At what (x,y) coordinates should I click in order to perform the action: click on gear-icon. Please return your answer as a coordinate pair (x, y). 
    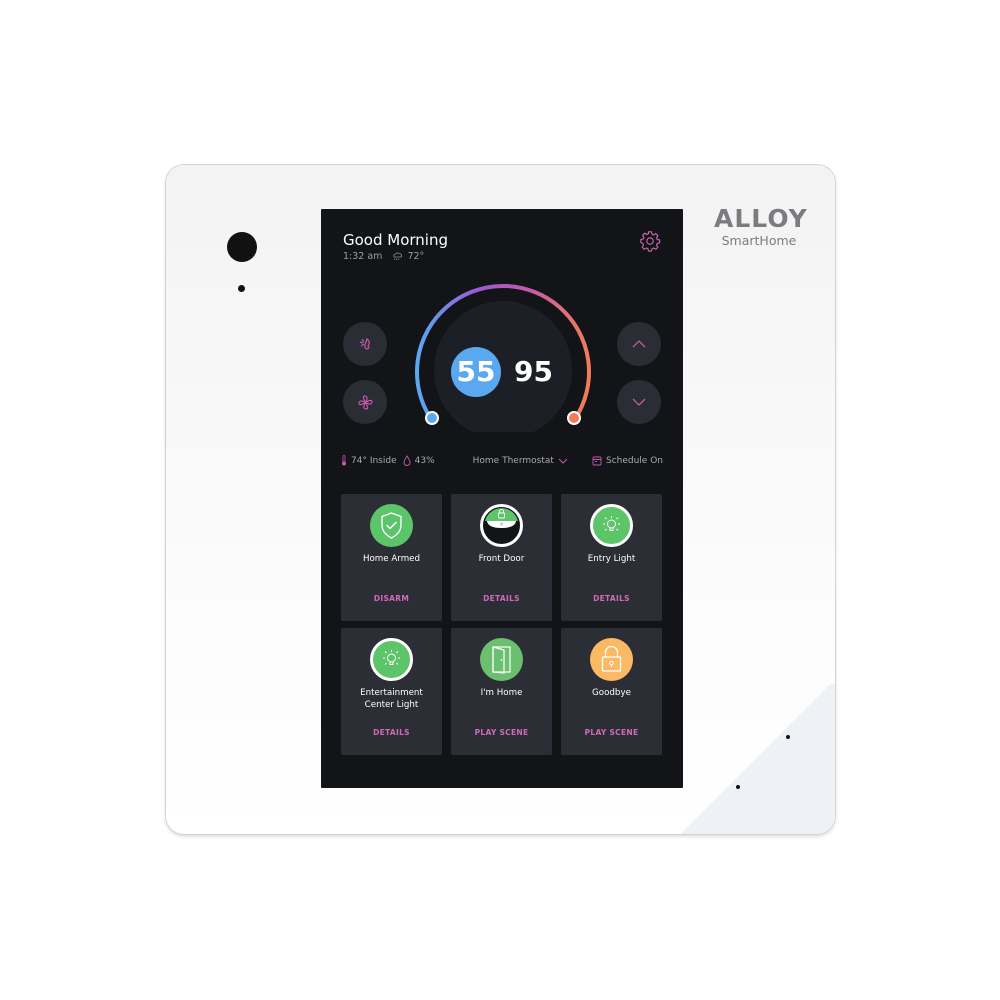
    Looking at the image, I should click on (650, 241).